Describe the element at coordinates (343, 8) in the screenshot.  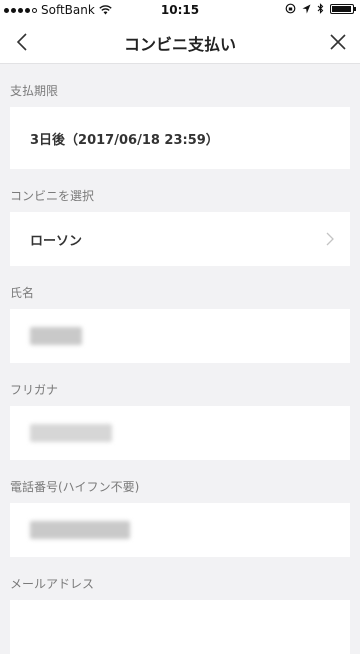
I see `battery-icon` at that location.